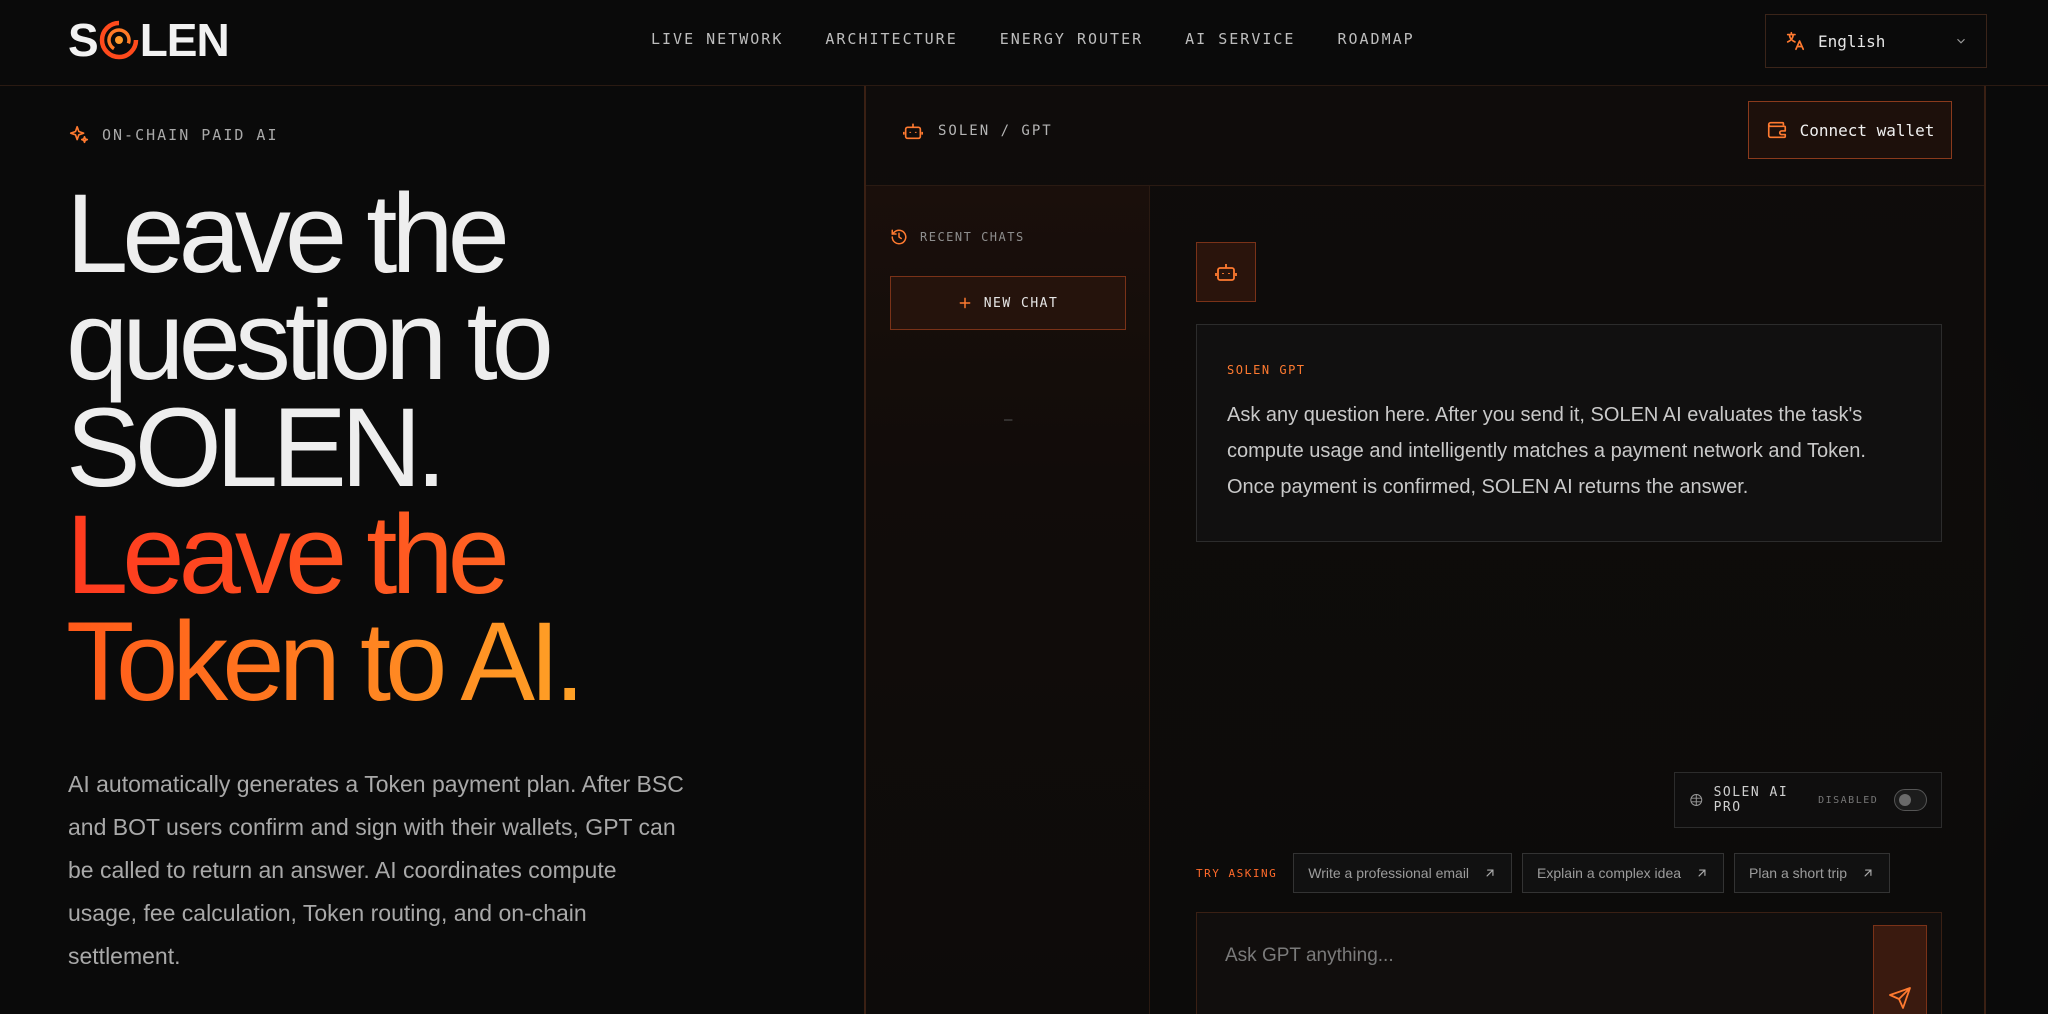 The image size is (2048, 1014). What do you see at coordinates (1237, 873) in the screenshot?
I see `try-asking-label: TRY ASKING` at bounding box center [1237, 873].